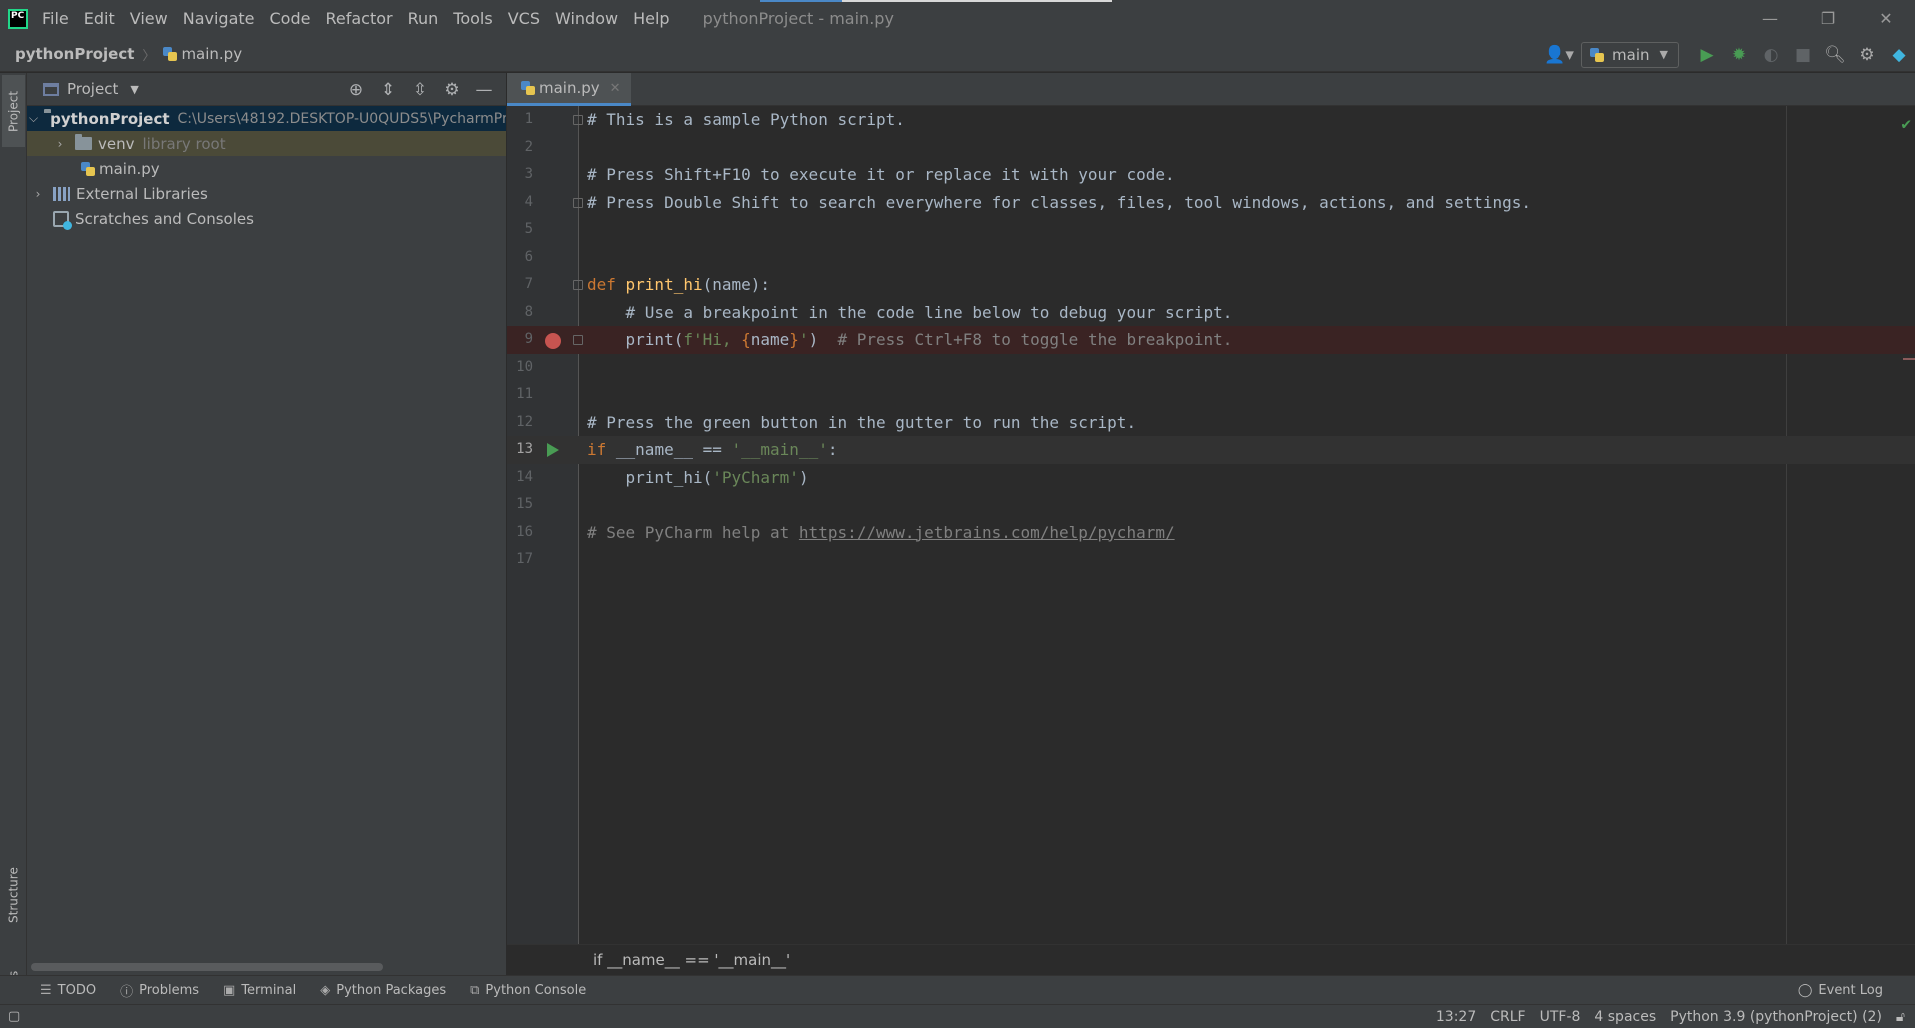 The image size is (1915, 1028). What do you see at coordinates (1211, 505) in the screenshot?
I see `code-line: 15` at bounding box center [1211, 505].